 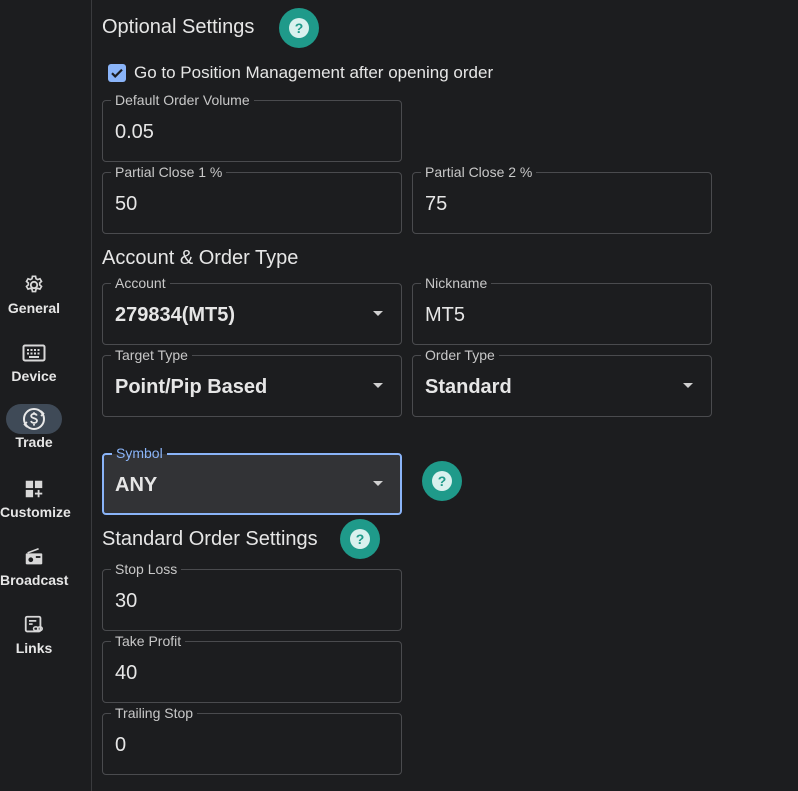 I want to click on field-label: Symbol, so click(x=139, y=453).